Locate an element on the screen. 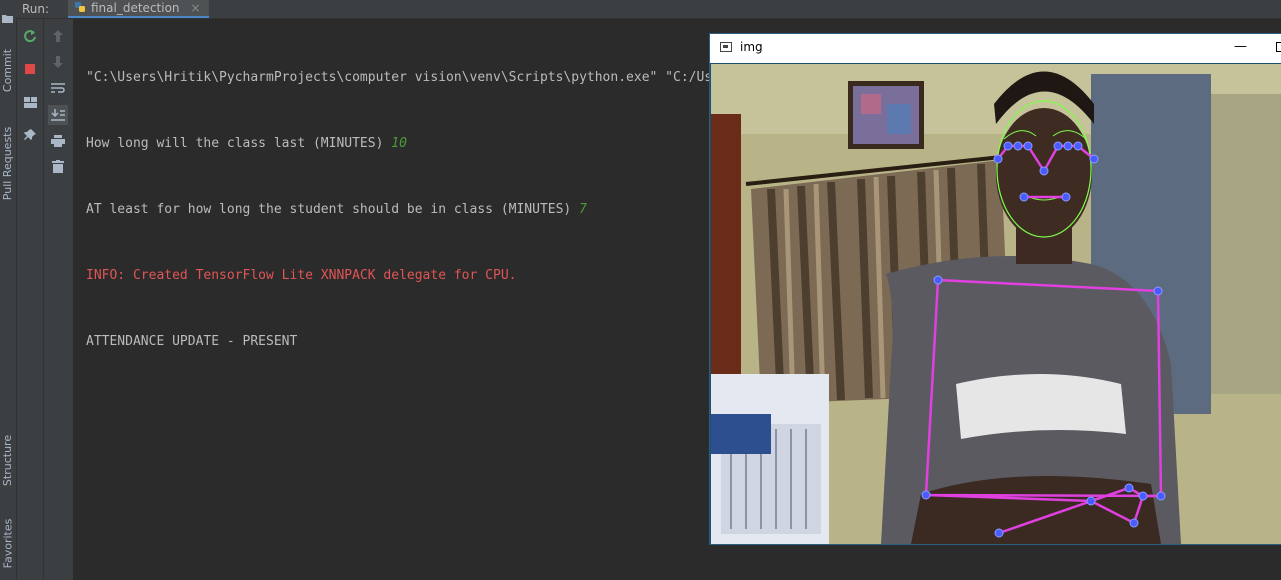  sidebar-item-structure: Structure is located at coordinates (8, 460).